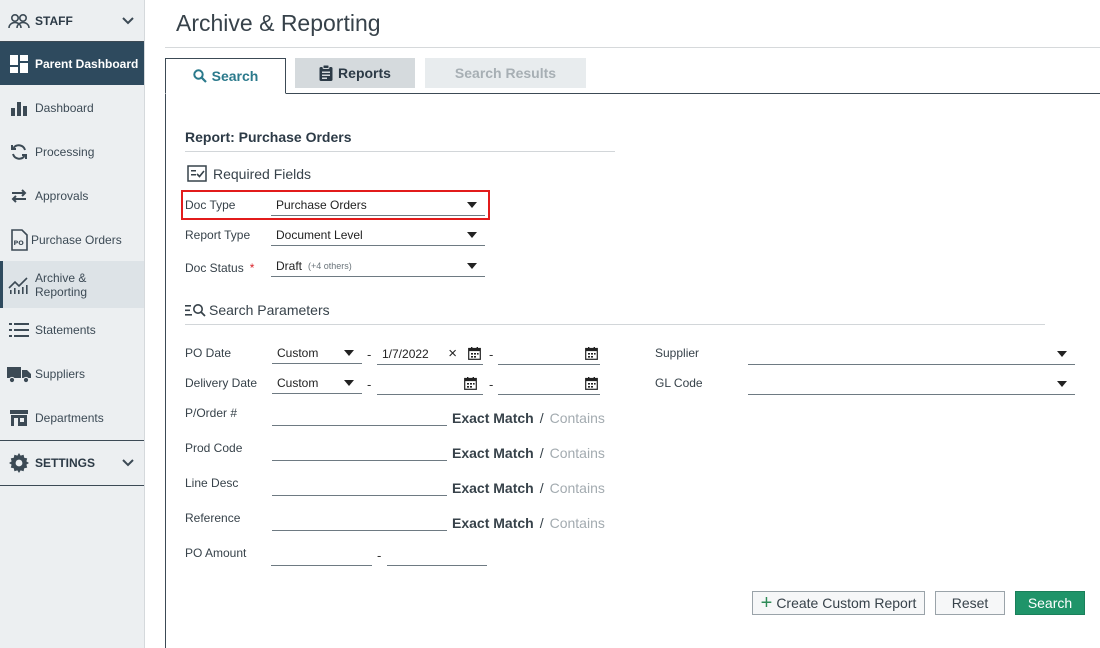 This screenshot has width=1100, height=648. What do you see at coordinates (364, 73) in the screenshot?
I see `tab-label: Reports` at bounding box center [364, 73].